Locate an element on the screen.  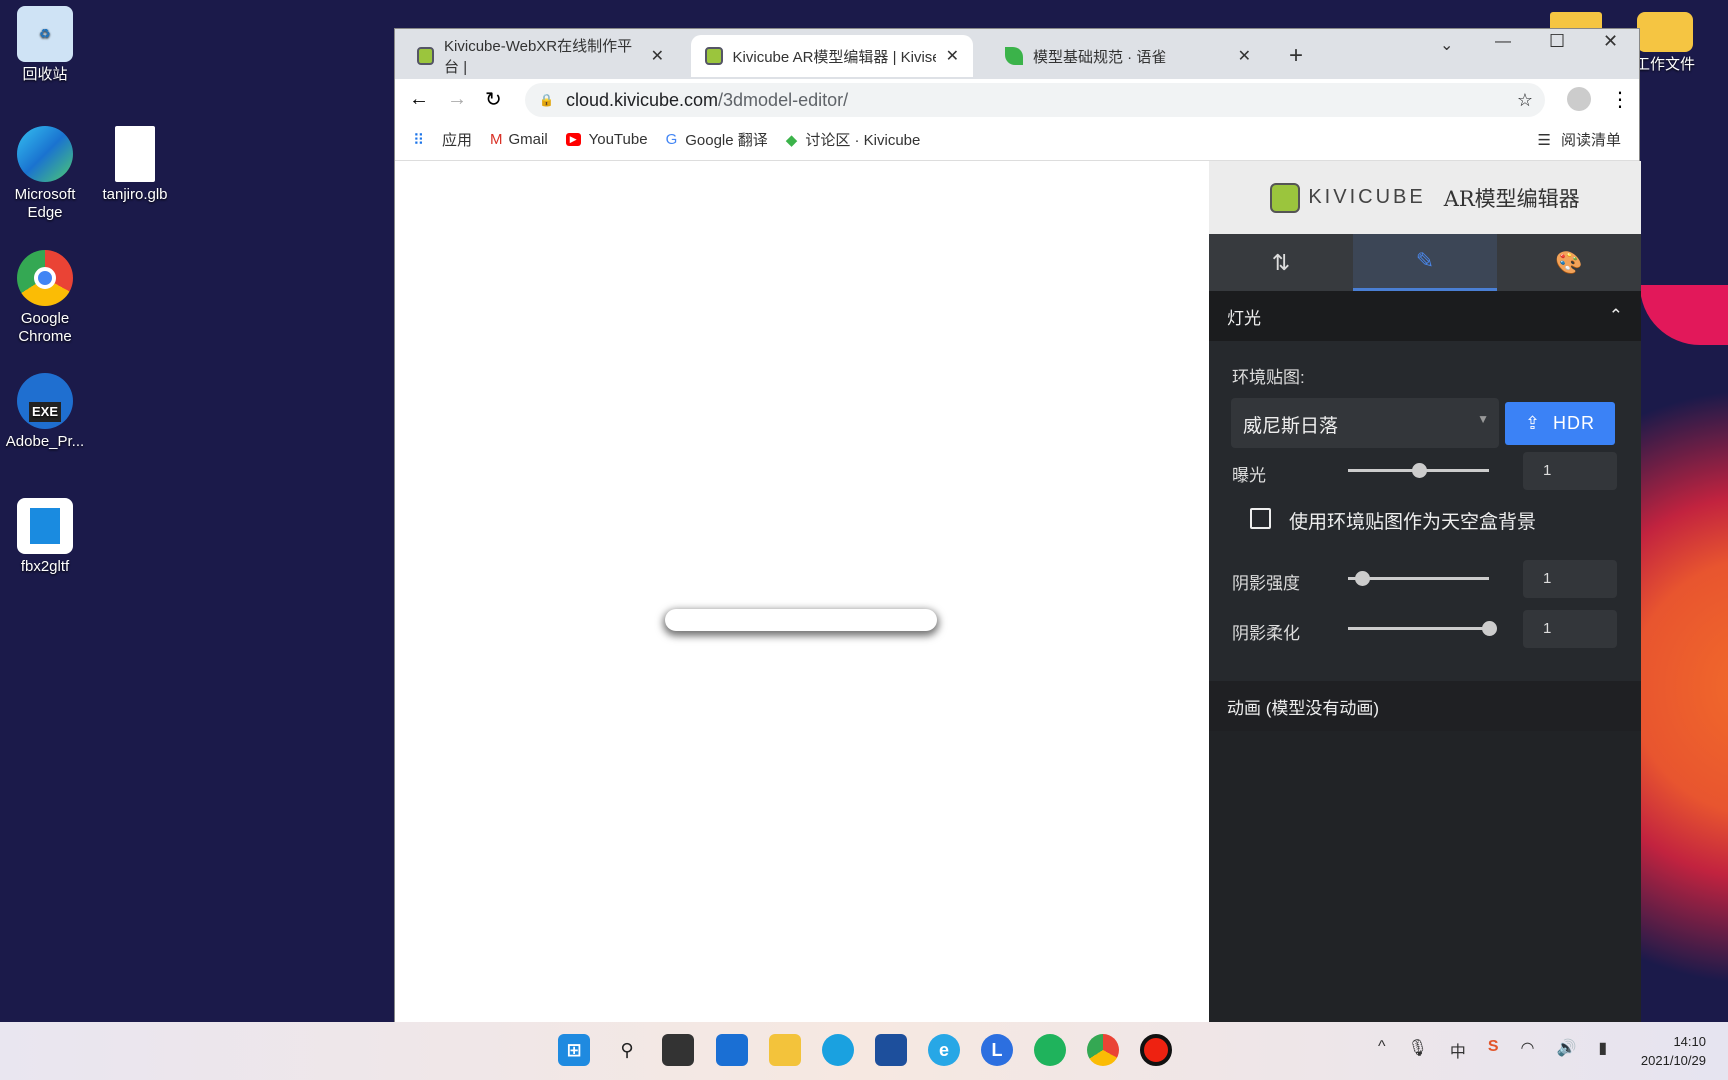
desktop-icon-edge: Microsoft Edge is located at coordinates (45, 174).